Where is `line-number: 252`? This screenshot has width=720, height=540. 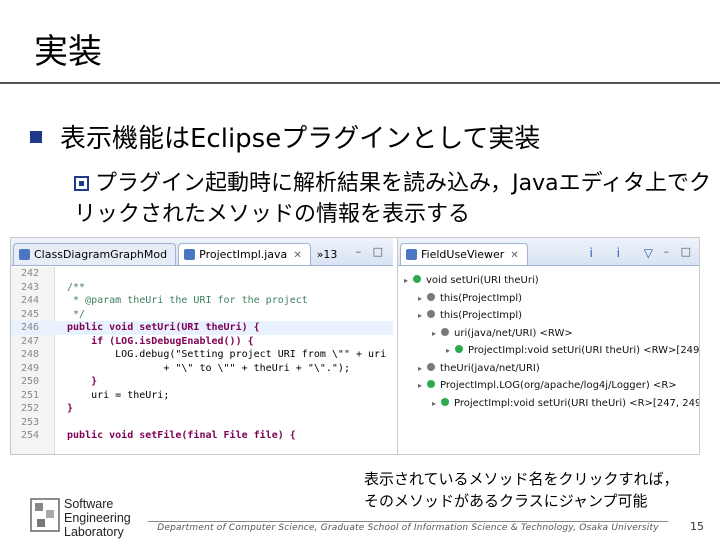
line-number: 252 is located at coordinates (29, 408).